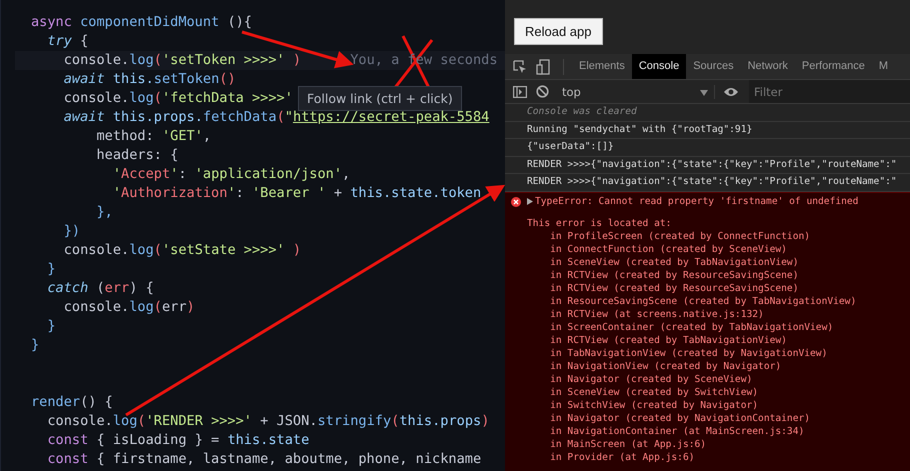 This screenshot has width=910, height=471. Describe the element at coordinates (691, 327) in the screenshot. I see `stack-line: in ScreenContainer (created by TabNavigationView)` at that location.